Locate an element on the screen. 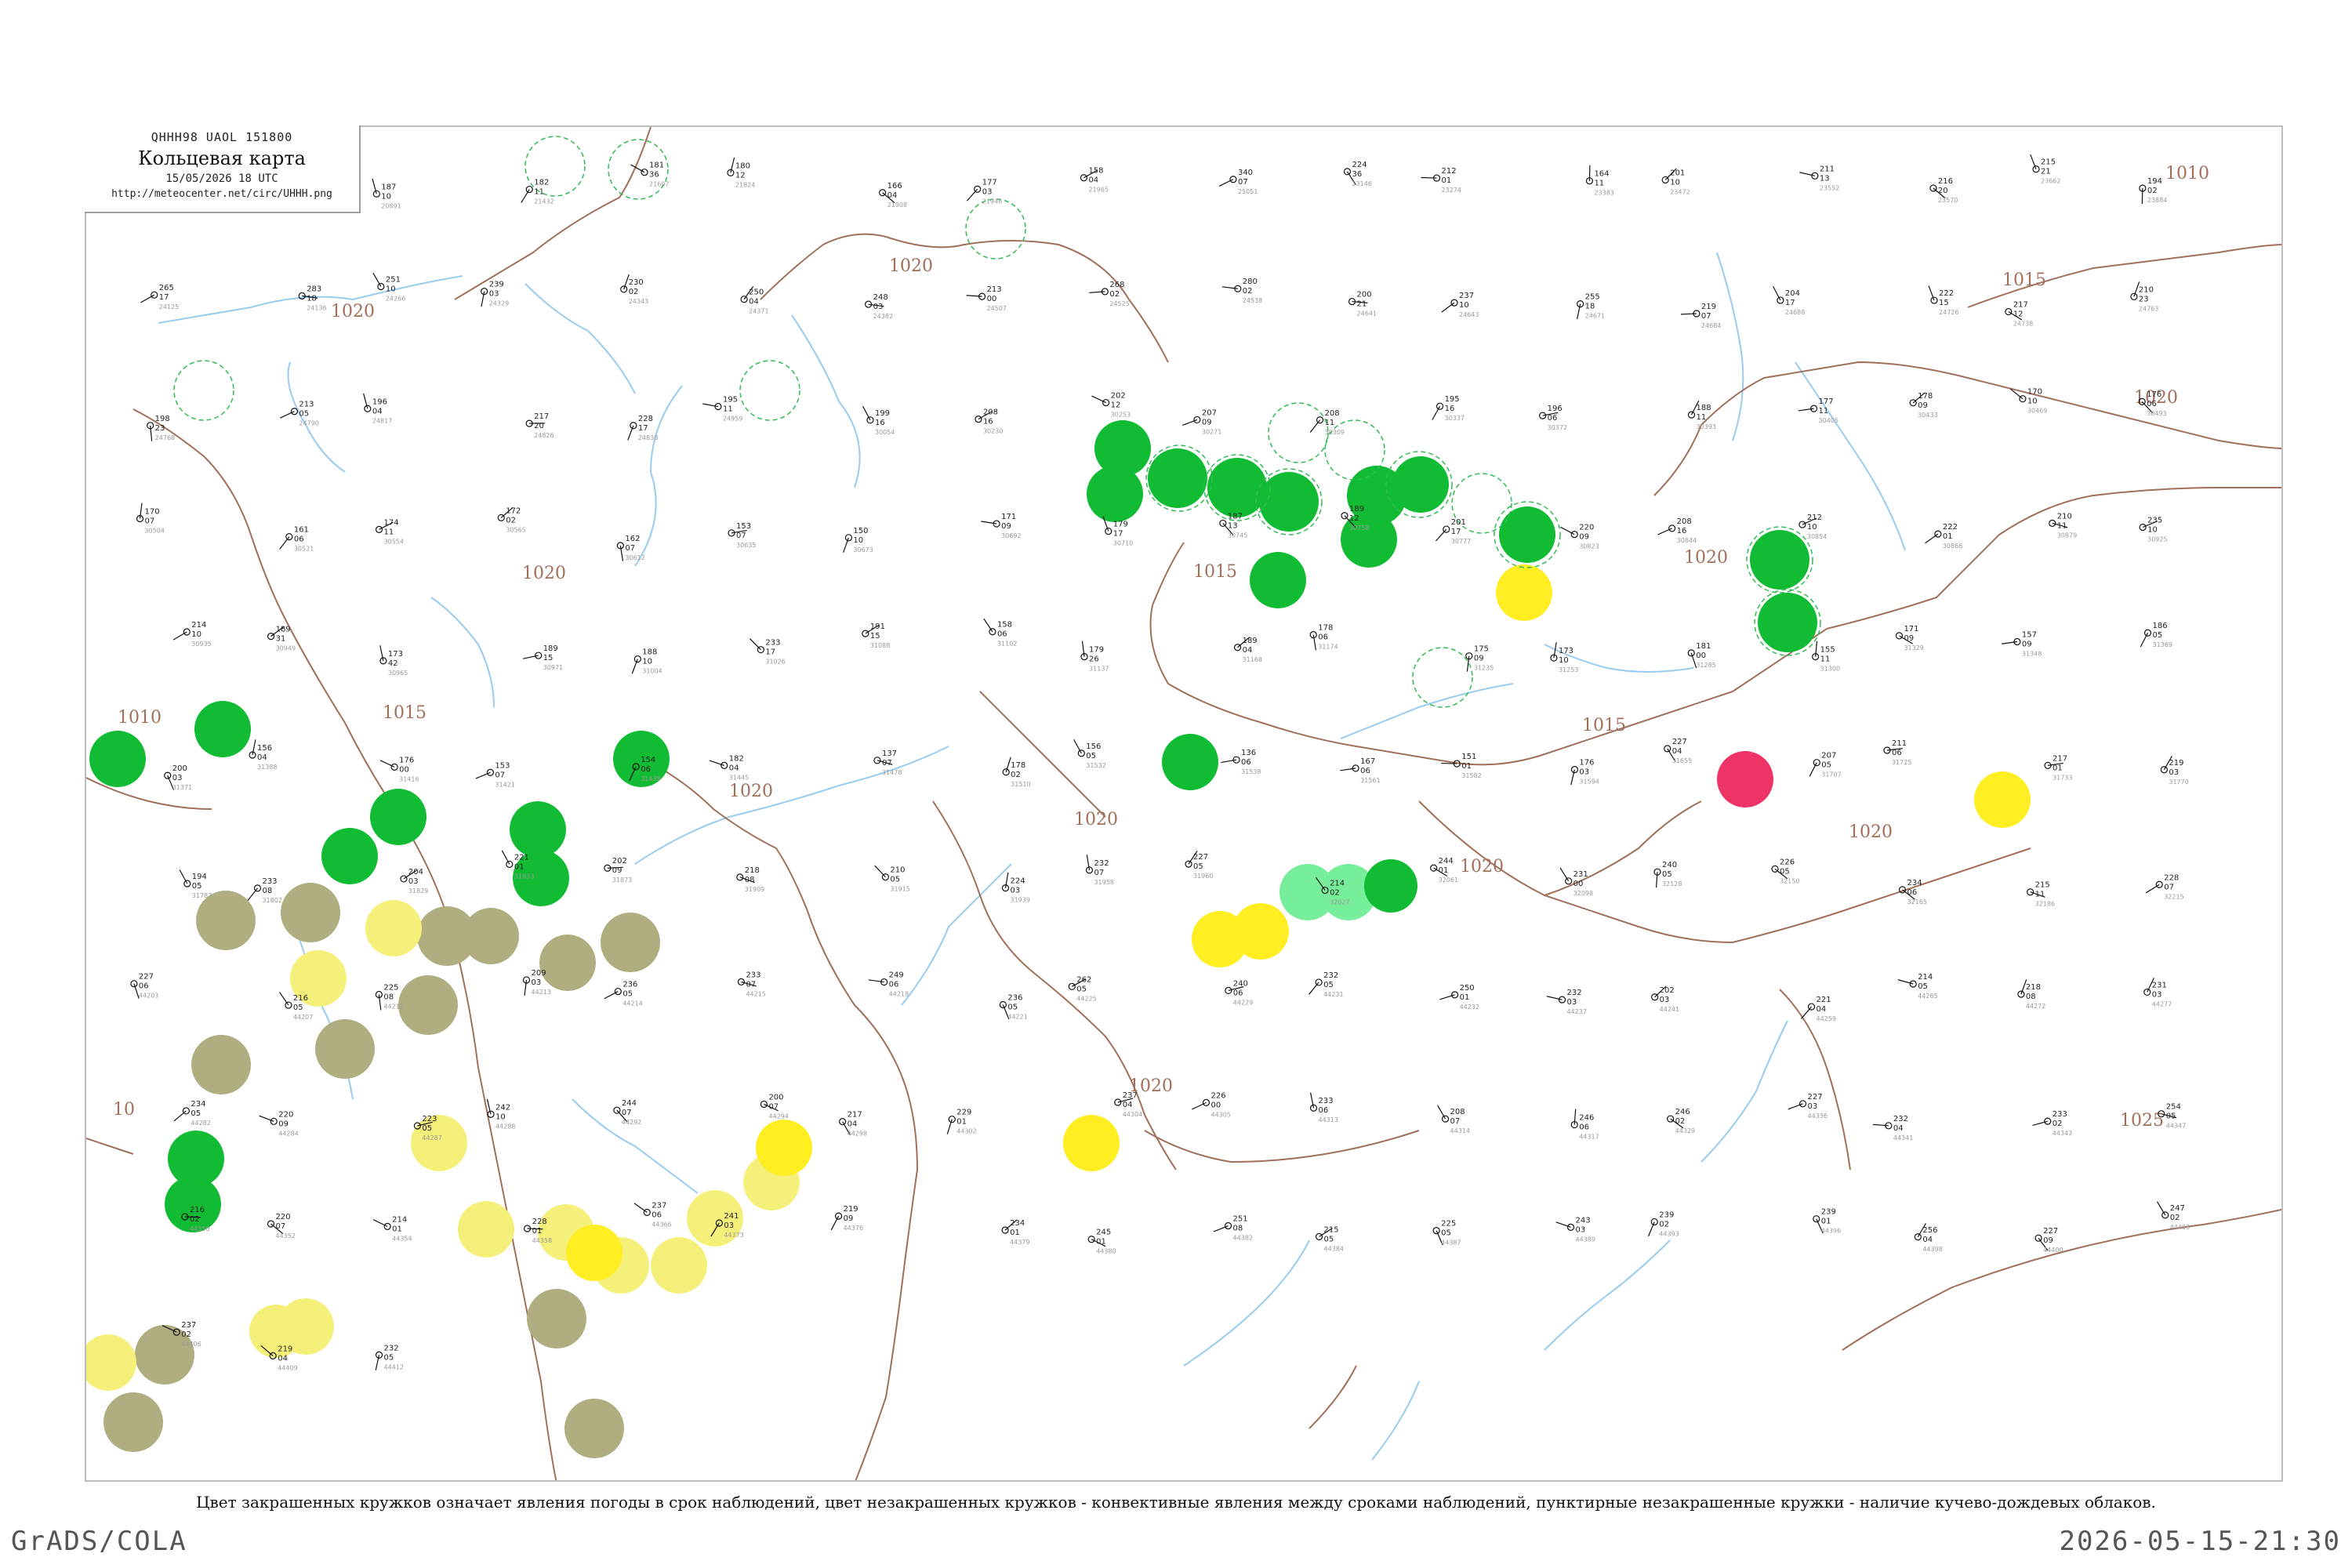 This screenshot has height=1568, width=2352. station-index: 24763 is located at coordinates (2148, 308).